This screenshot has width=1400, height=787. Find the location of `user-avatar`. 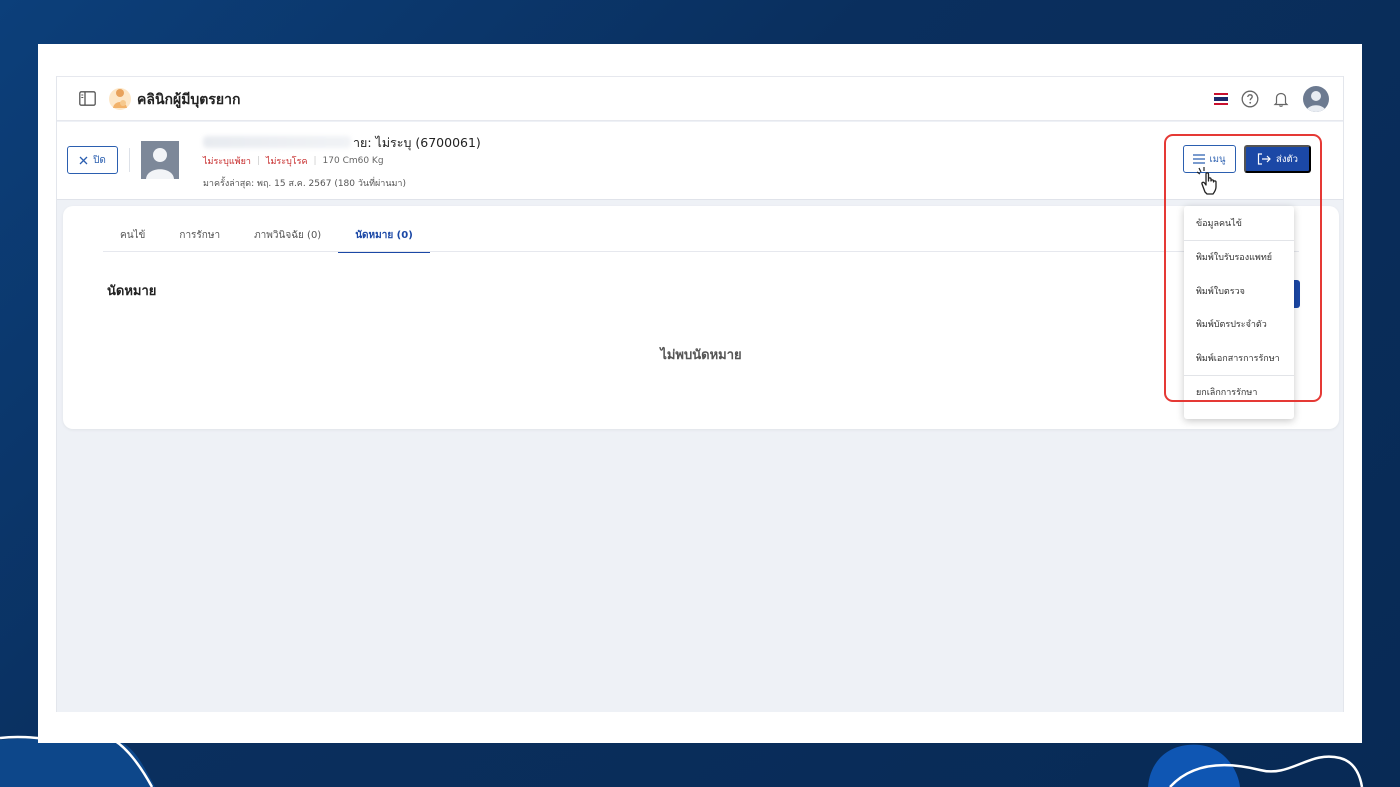

user-avatar is located at coordinates (1316, 99).